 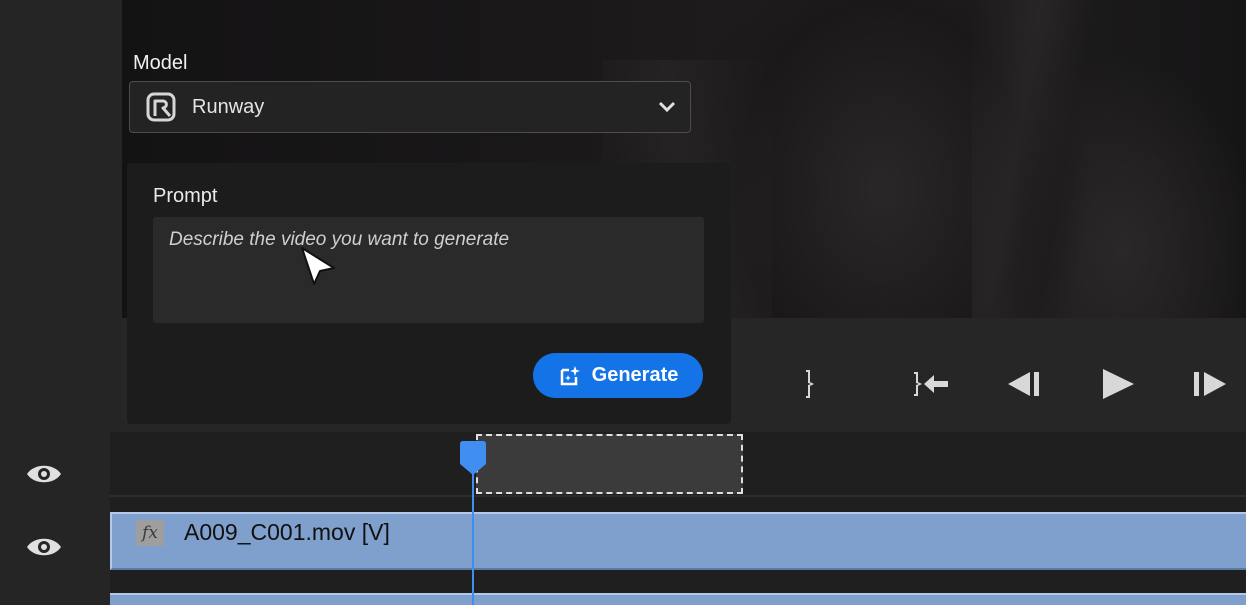 I want to click on prompt-label: Prompt, so click(x=185, y=196).